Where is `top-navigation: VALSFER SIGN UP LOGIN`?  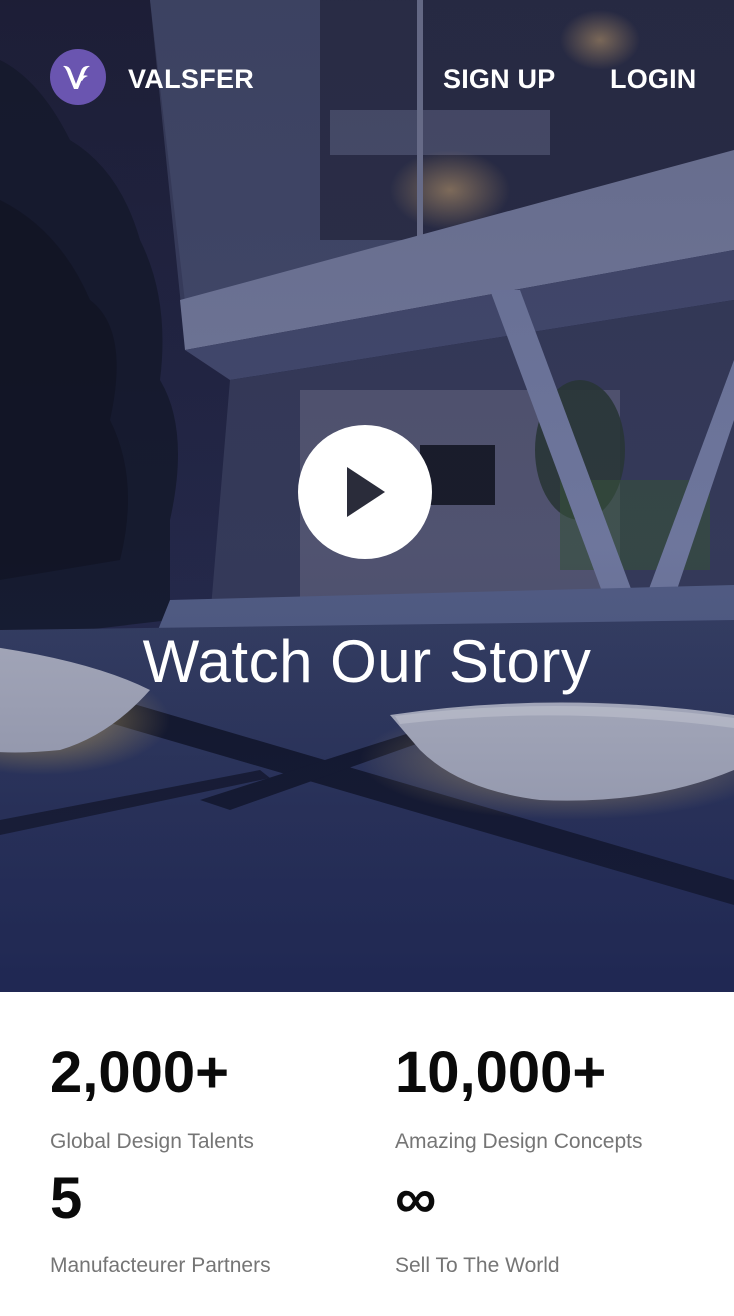 top-navigation: VALSFER SIGN UP LOGIN is located at coordinates (367, 80).